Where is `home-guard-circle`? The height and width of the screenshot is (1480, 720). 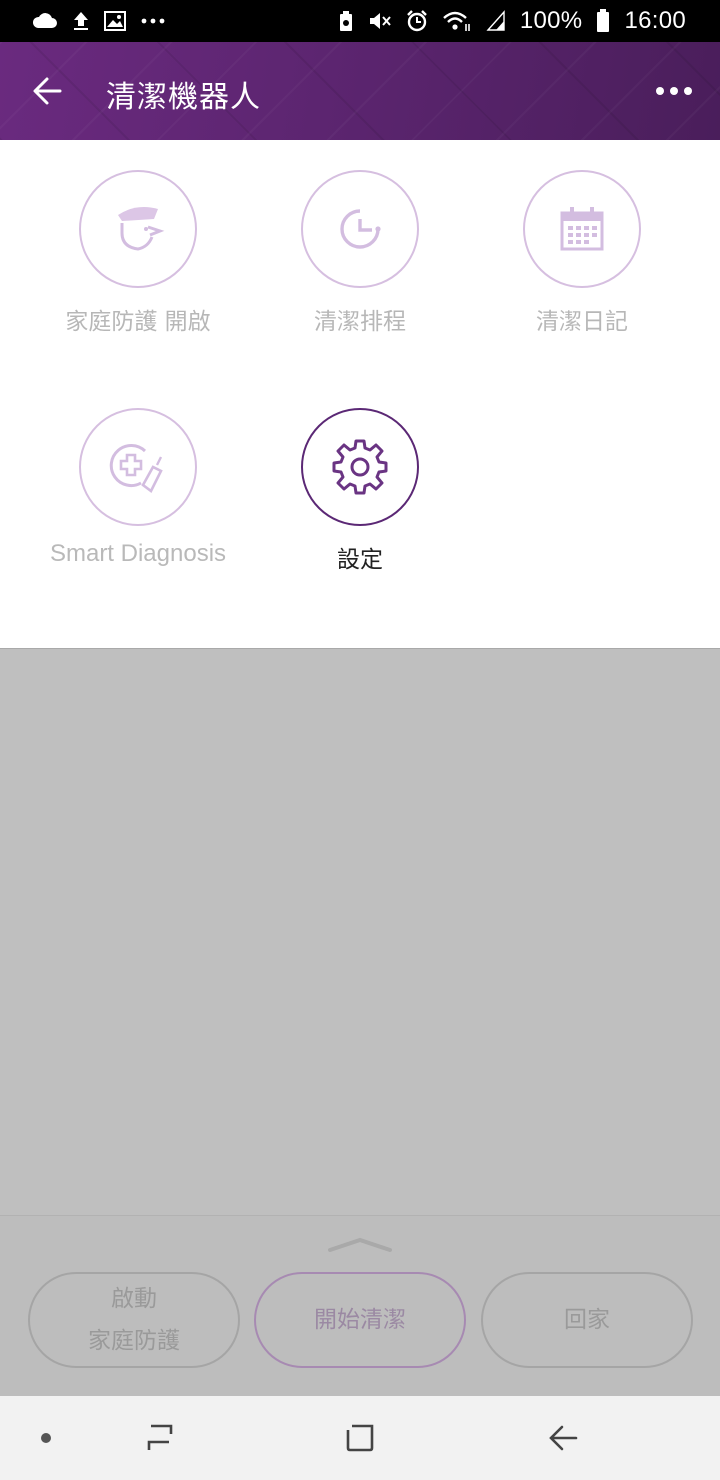 home-guard-circle is located at coordinates (138, 229).